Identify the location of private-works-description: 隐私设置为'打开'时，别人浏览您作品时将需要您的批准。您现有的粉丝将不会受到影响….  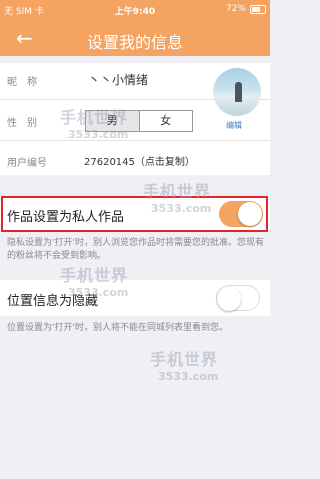
(135, 249).